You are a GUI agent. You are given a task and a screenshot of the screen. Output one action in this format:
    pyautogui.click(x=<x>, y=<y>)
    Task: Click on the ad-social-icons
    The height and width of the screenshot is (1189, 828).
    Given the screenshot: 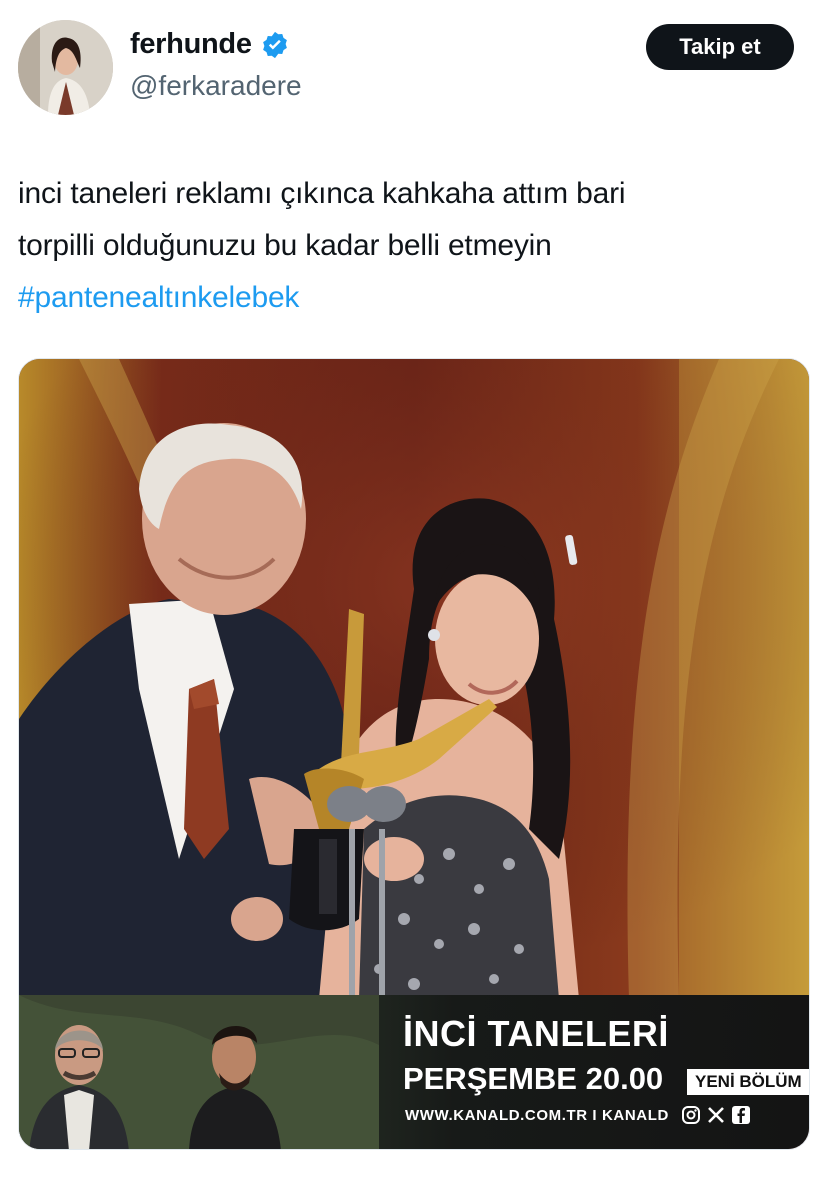 What is the action you would take?
    pyautogui.click(x=716, y=1115)
    